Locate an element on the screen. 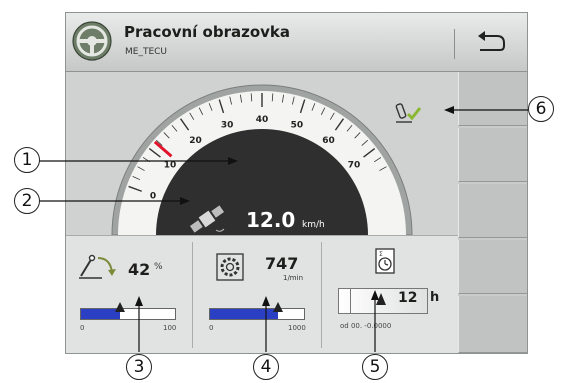 The width and height of the screenshot is (568, 383). hours-value: 12 is located at coordinates (408, 298).